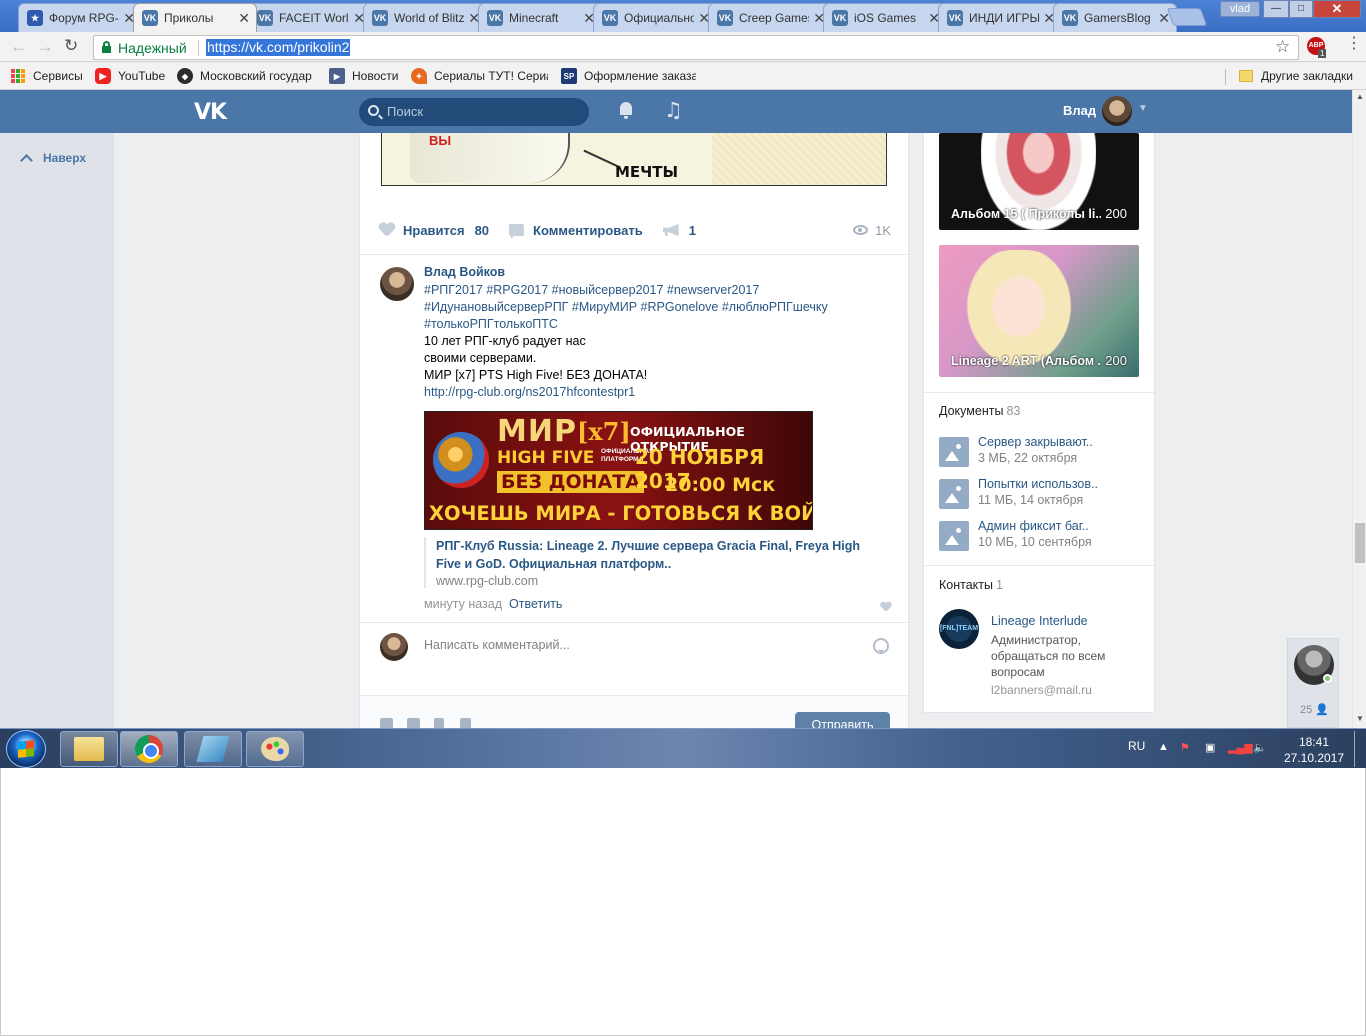 The height and width of the screenshot is (1036, 1366). I want to click on bookmark-youtube: ▶ YouTube, so click(130, 76).